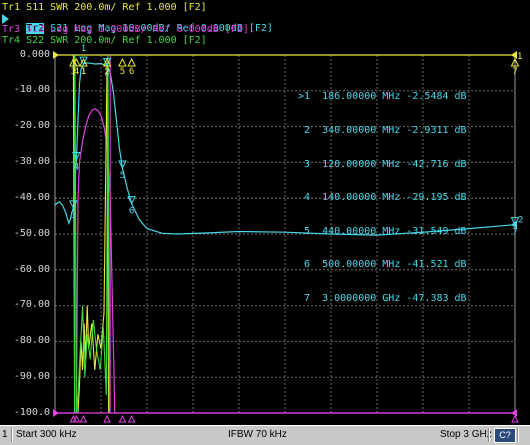 The width and height of the screenshot is (530, 445). What do you see at coordinates (382, 164) in the screenshot?
I see `marker-row: 3 120.00000 MHz -42.716 dB` at bounding box center [382, 164].